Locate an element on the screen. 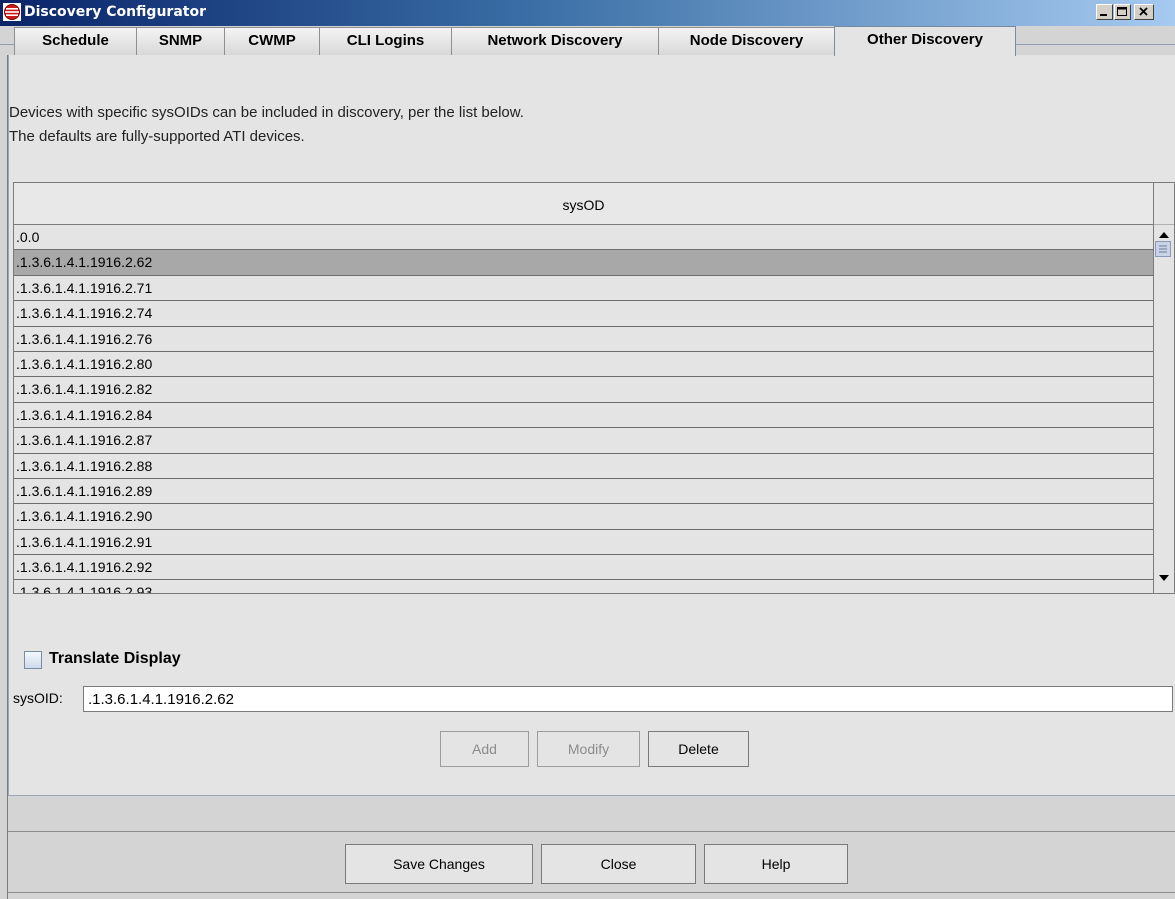 Image resolution: width=1175 pixels, height=899 pixels. table-row: .1.3.6.1.4.1.1916.2.84 is located at coordinates (584, 415).